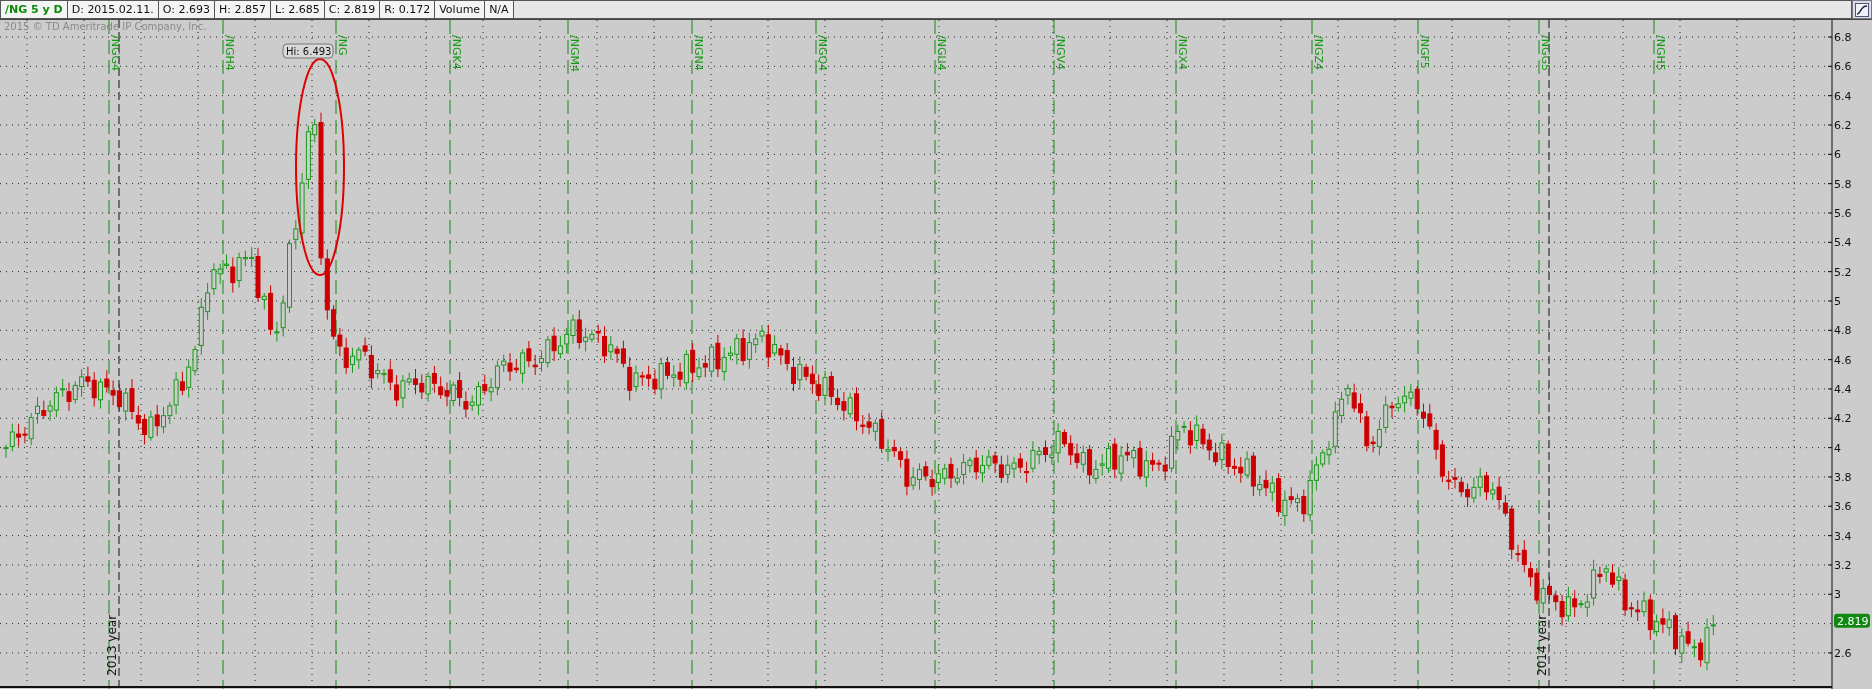 The height and width of the screenshot is (689, 1872). Describe the element at coordinates (1318, 52) in the screenshot. I see `contract-label: /NGZ4` at that location.